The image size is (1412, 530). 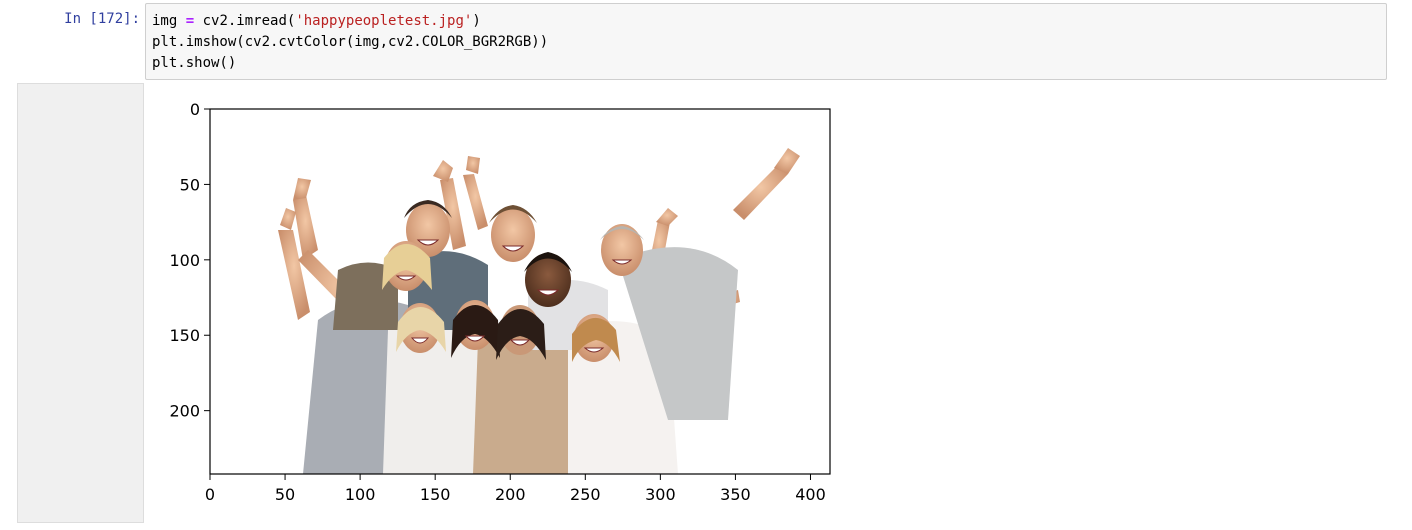 I want to click on x-axis-ticks: 0 50 100 150 200 250 300 350 400, so click(x=515, y=489).